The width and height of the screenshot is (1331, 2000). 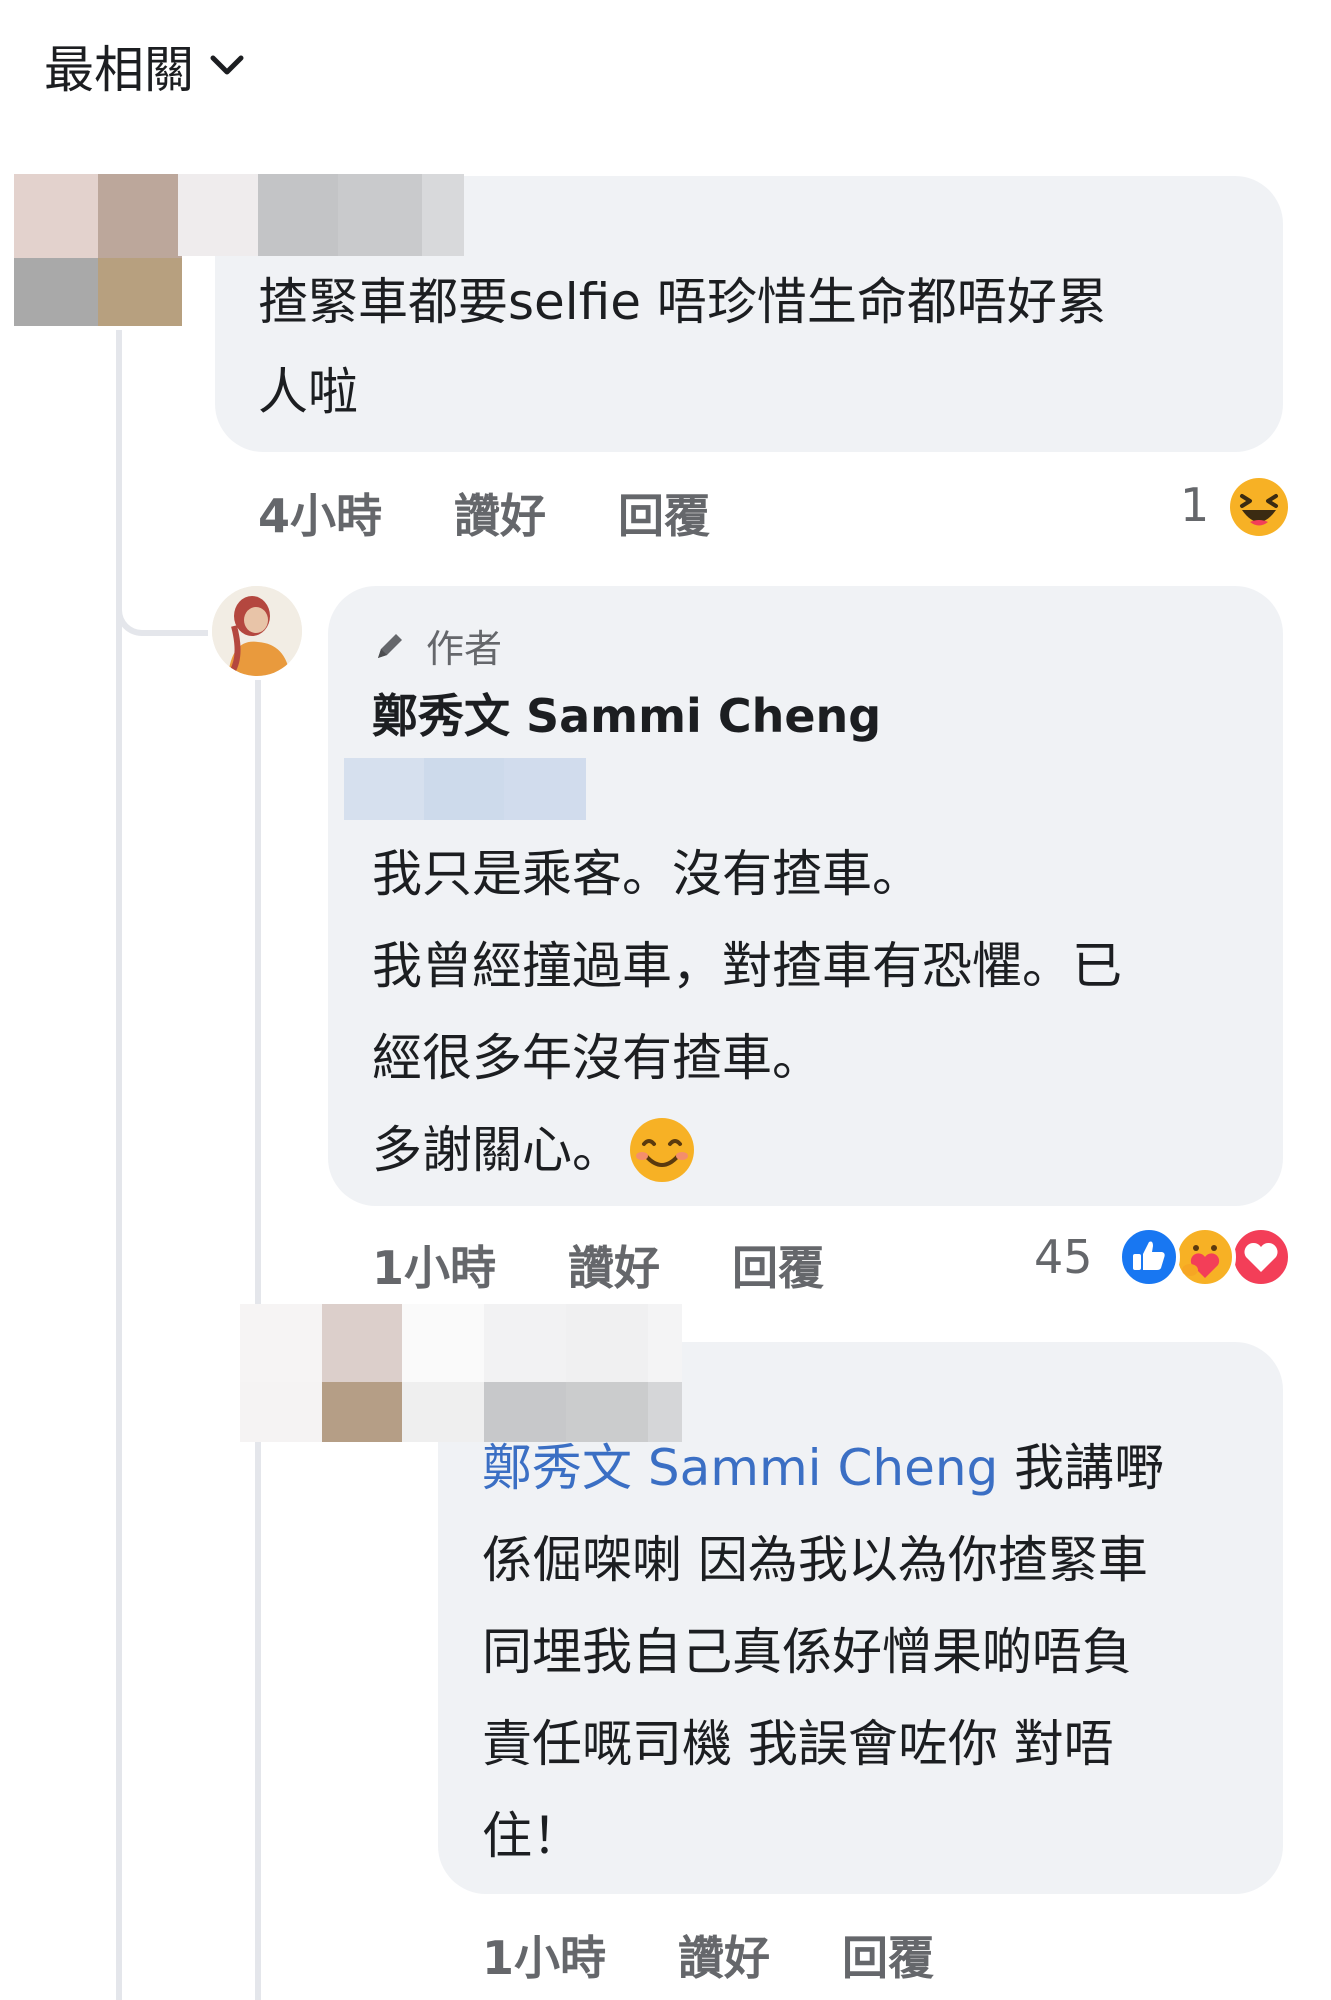 I want to click on like-reaction-icon, so click(x=1149, y=1257).